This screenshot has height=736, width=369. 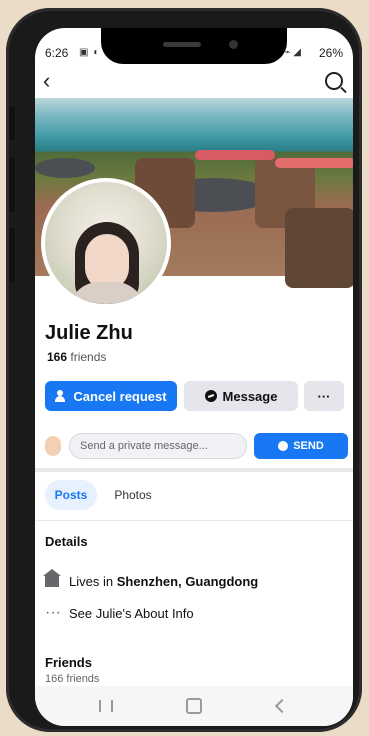 I want to click on cover-table-small, so click(x=65, y=168).